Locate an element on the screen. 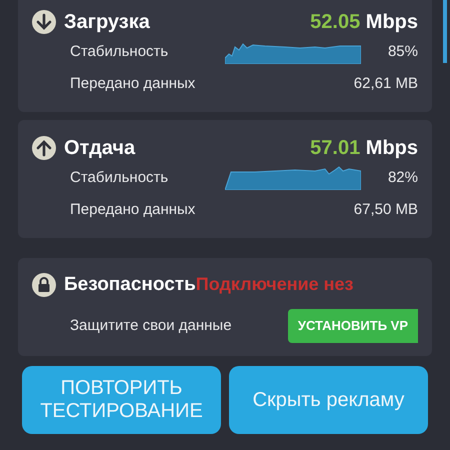  data-value: 67,50 MB is located at coordinates (386, 210).